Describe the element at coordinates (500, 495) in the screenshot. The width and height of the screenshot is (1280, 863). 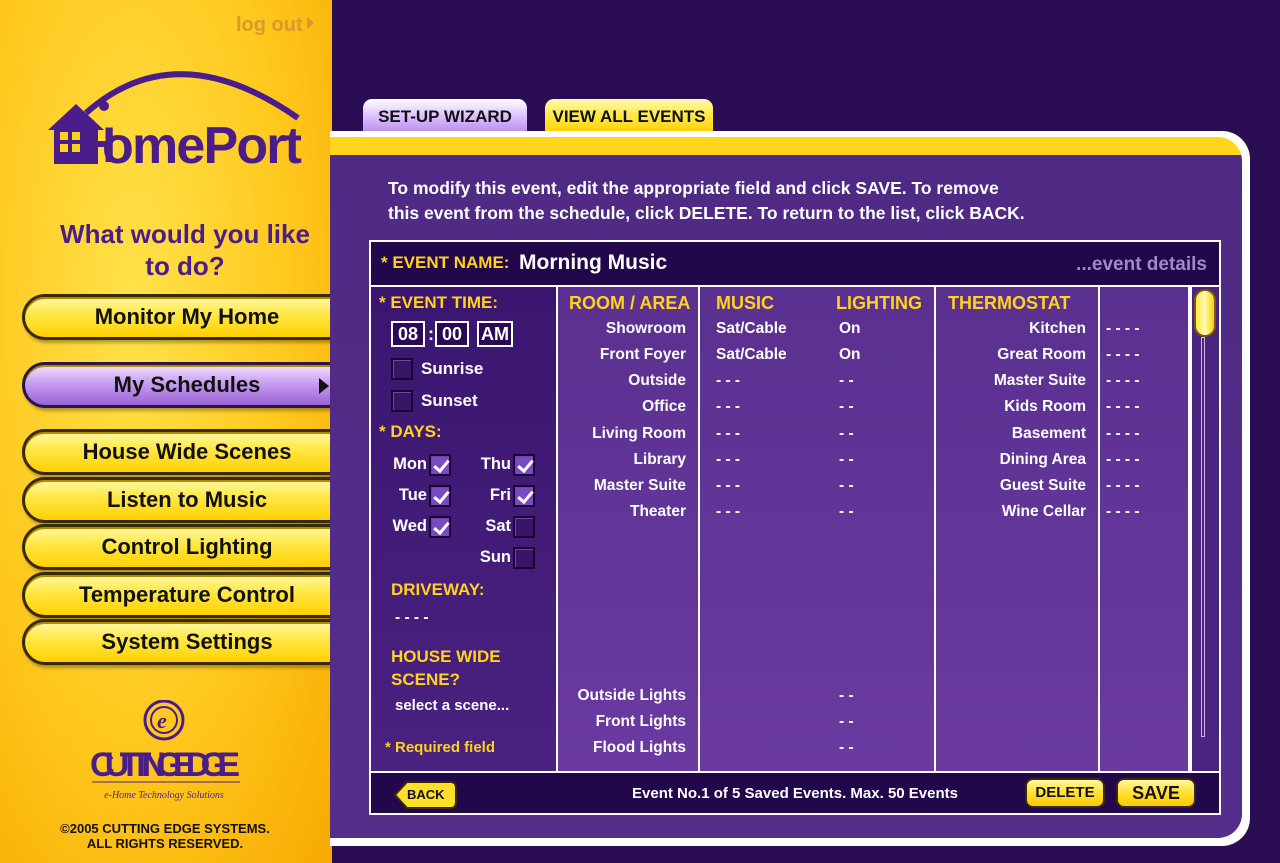
I see `day-label-fri: Fri` at that location.